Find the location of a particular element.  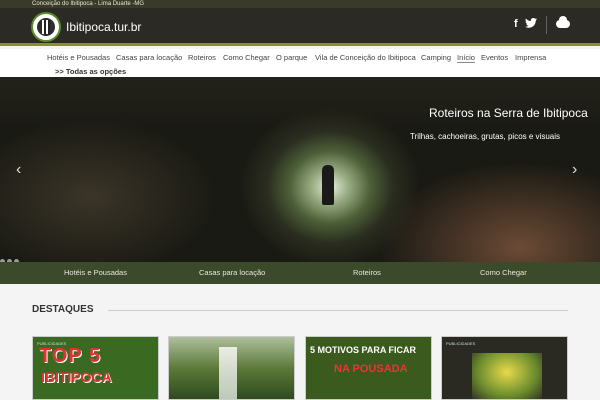

hero-title: Roteiros na Serra de Ibitipoca is located at coordinates (508, 113).